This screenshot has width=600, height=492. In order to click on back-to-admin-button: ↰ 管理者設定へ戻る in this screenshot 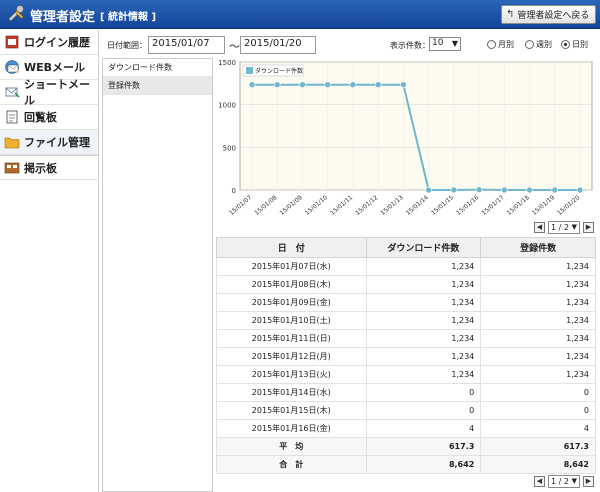, I will do `click(548, 14)`.